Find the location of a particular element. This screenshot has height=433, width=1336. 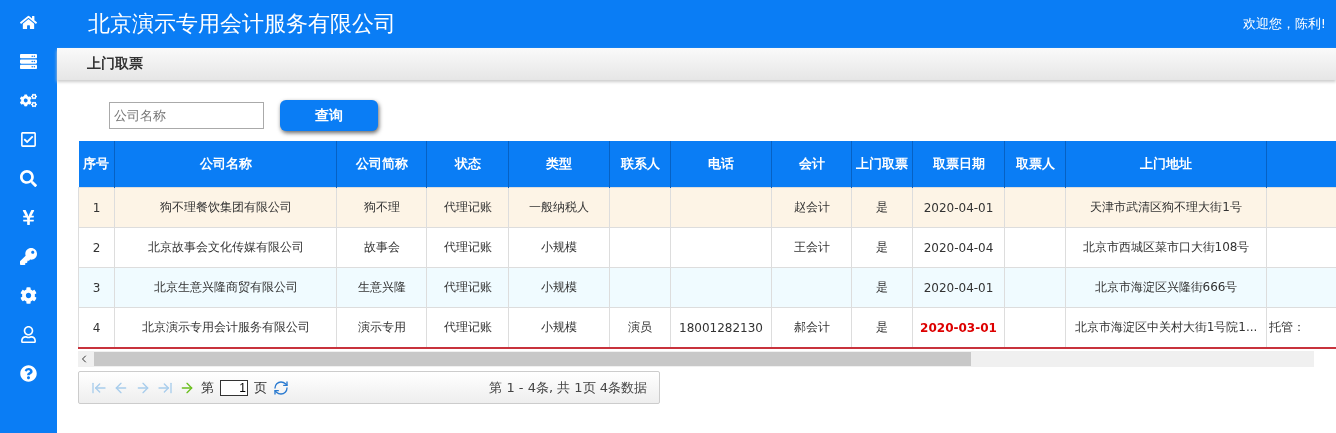

server-icon is located at coordinates (28, 61).